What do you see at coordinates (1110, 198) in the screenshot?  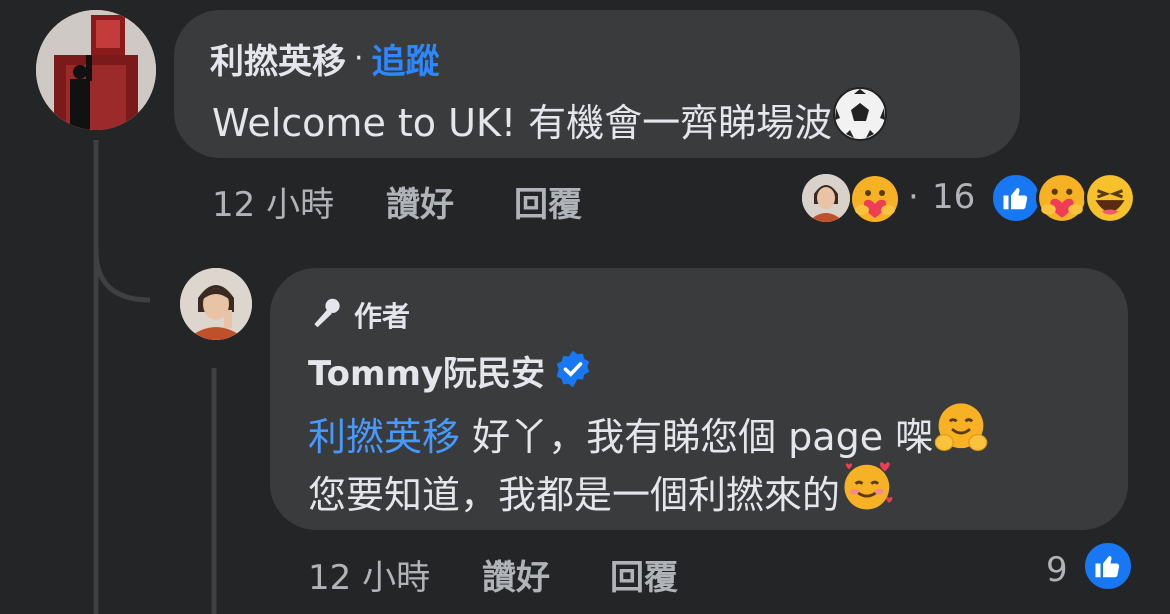 I see `haha-reaction-icon` at bounding box center [1110, 198].